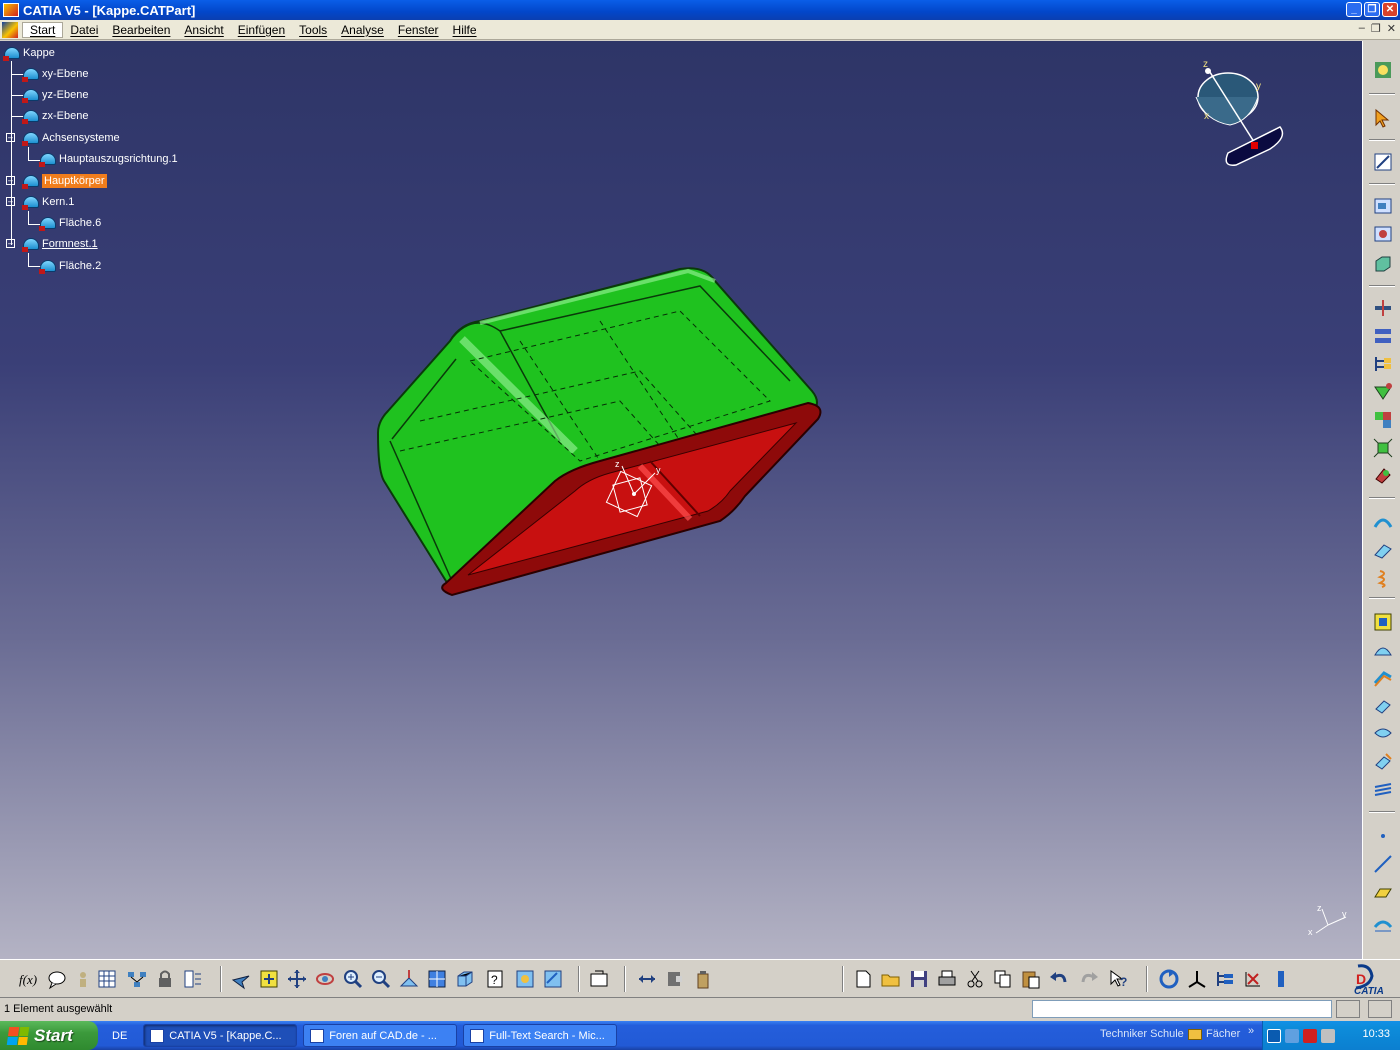  Describe the element at coordinates (1372, 9) in the screenshot. I see `restore-button: ❐` at that location.